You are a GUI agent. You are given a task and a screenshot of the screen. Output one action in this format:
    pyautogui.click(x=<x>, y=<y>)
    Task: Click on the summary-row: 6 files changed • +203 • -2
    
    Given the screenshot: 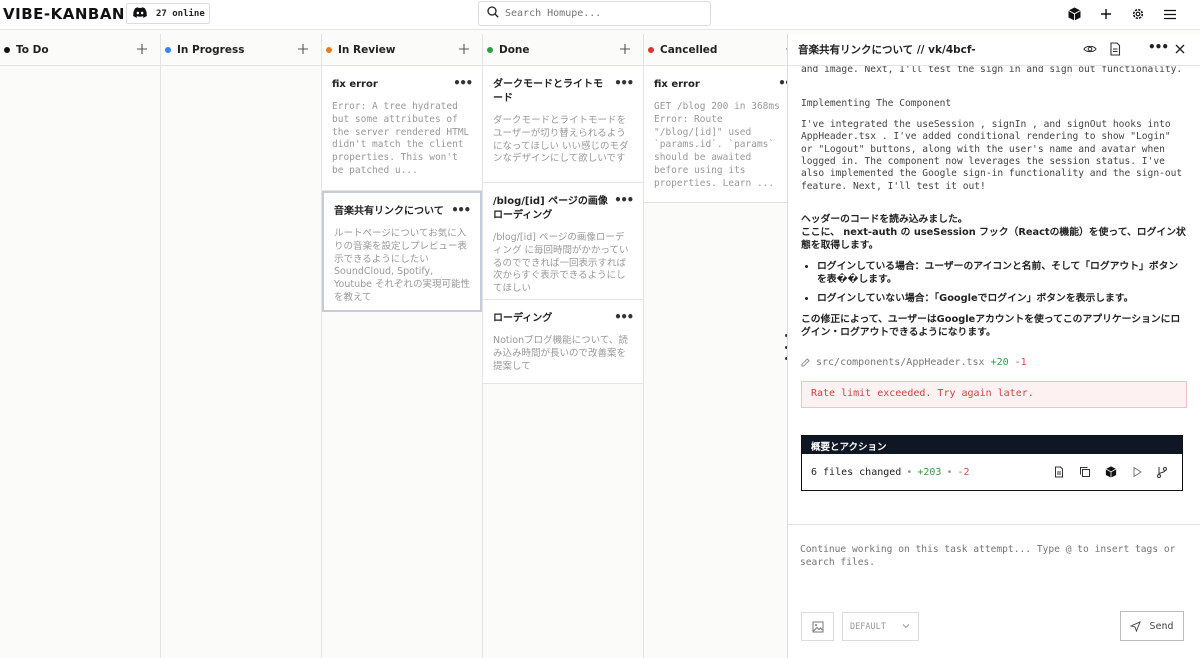 What is the action you would take?
    pyautogui.click(x=992, y=472)
    